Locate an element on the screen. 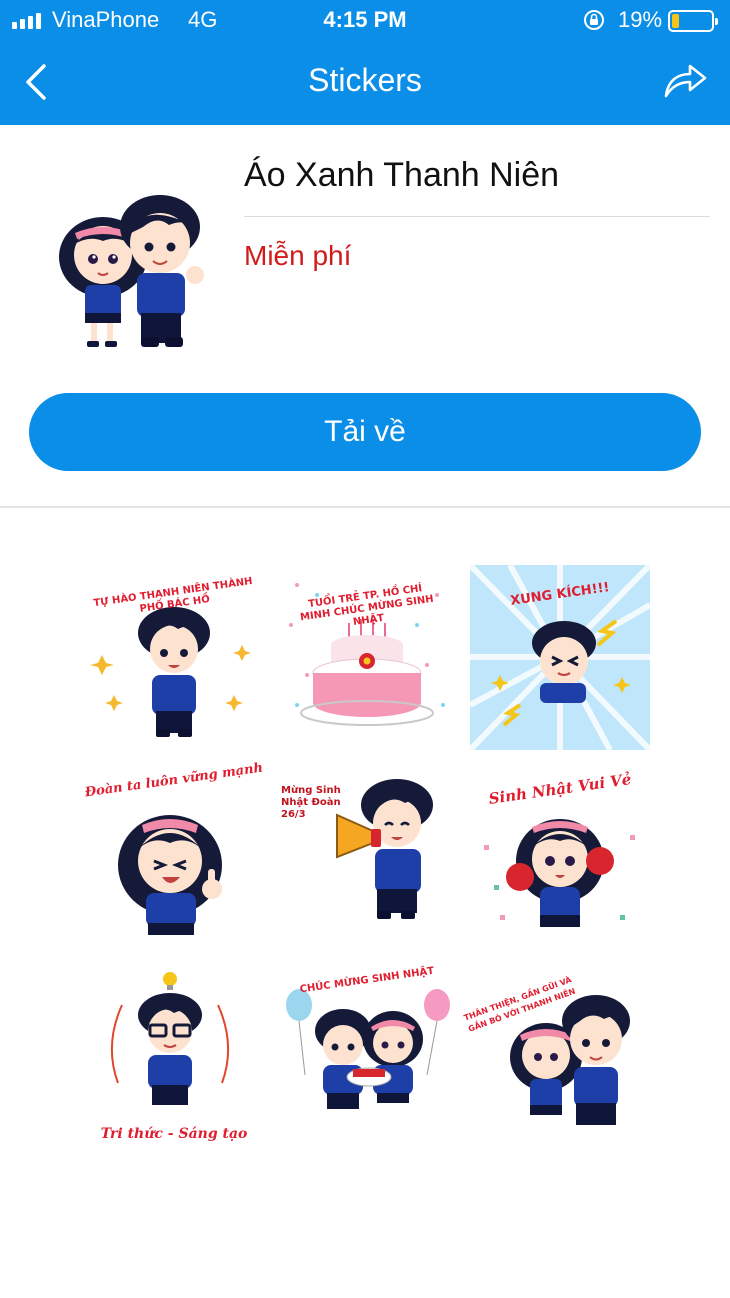 The image size is (730, 1298). title-divider is located at coordinates (477, 216).